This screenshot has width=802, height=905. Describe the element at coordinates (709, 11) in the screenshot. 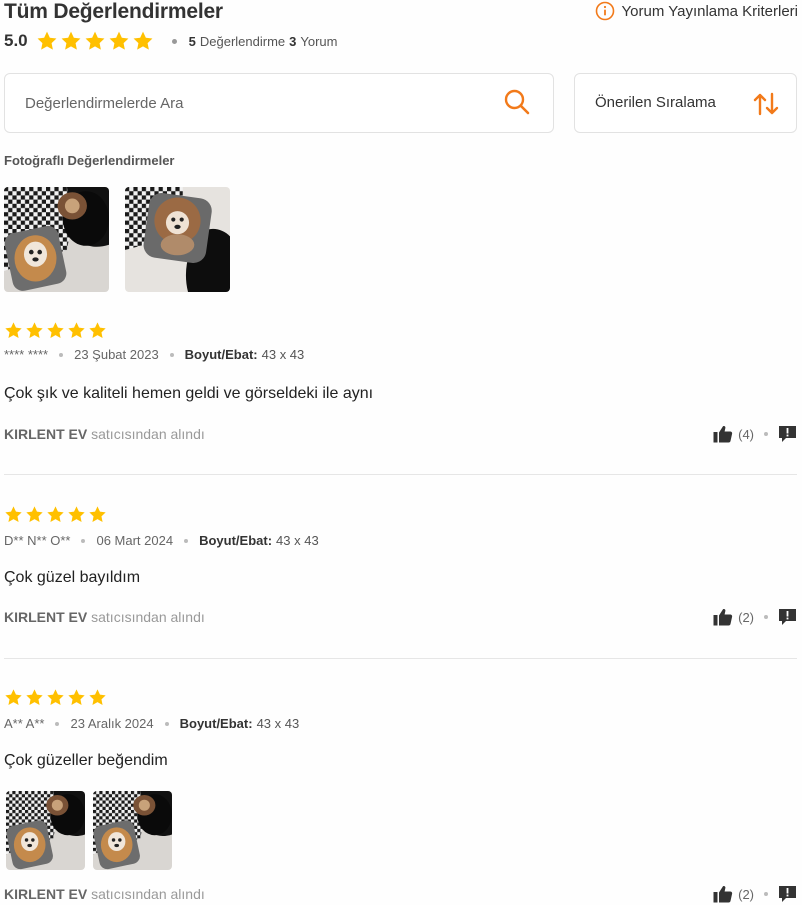

I see `criteria-label: Yorum Yayınlama Kriterleri` at that location.